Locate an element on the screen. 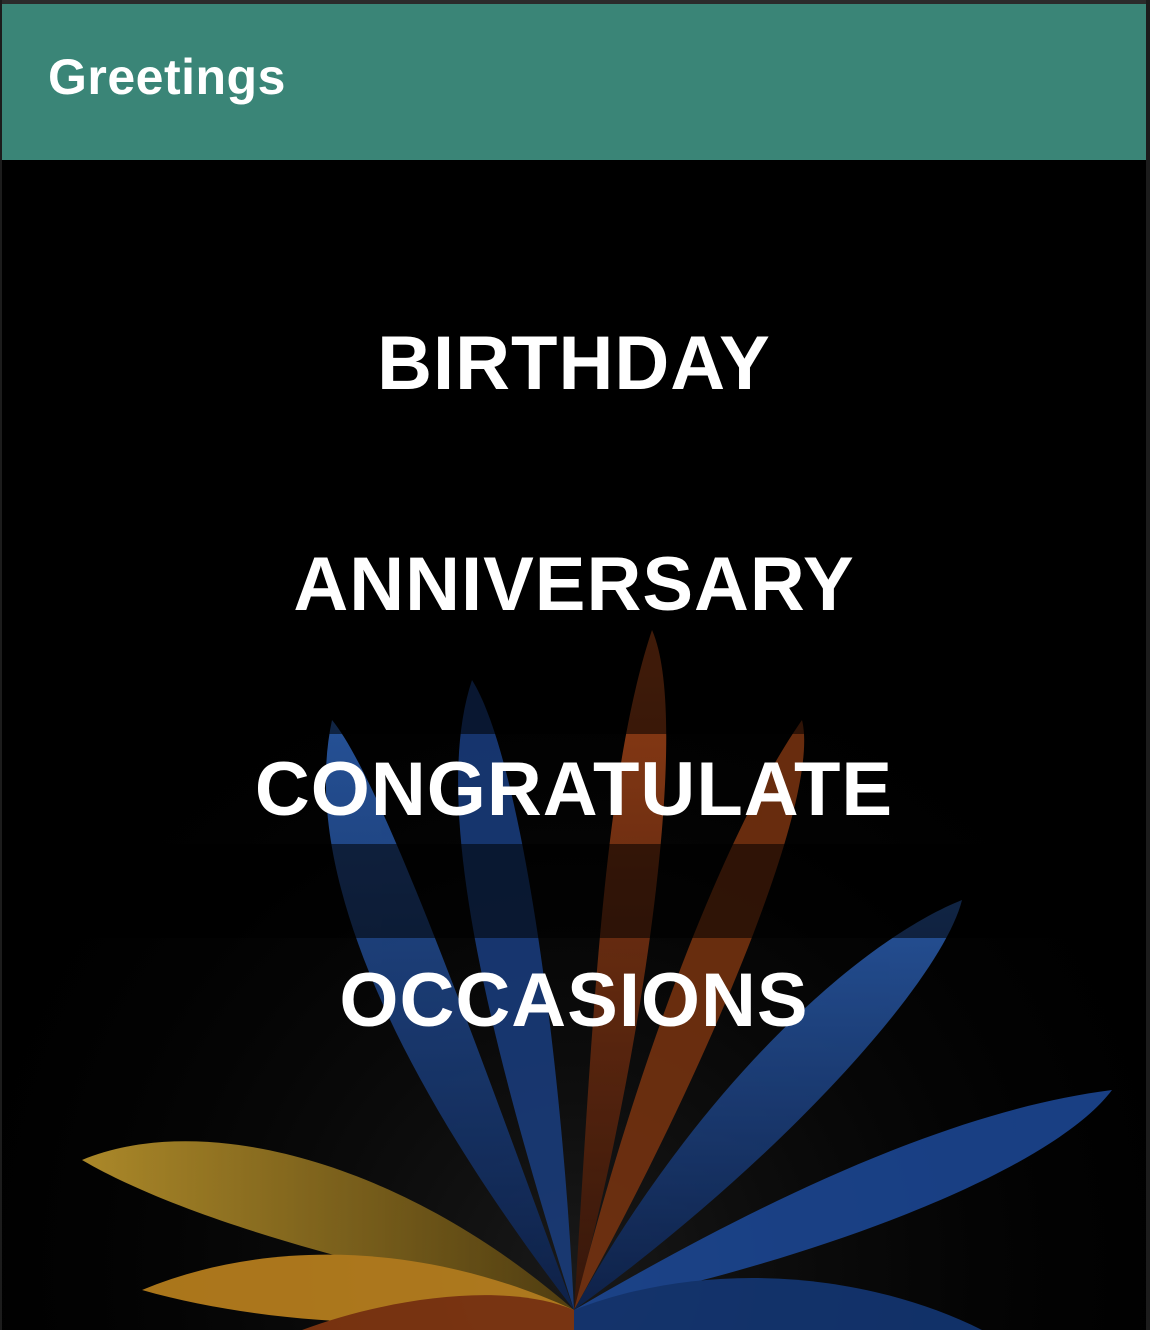 This screenshot has width=1150, height=1330. menu-item-label: ANNIVERSARY is located at coordinates (574, 584).